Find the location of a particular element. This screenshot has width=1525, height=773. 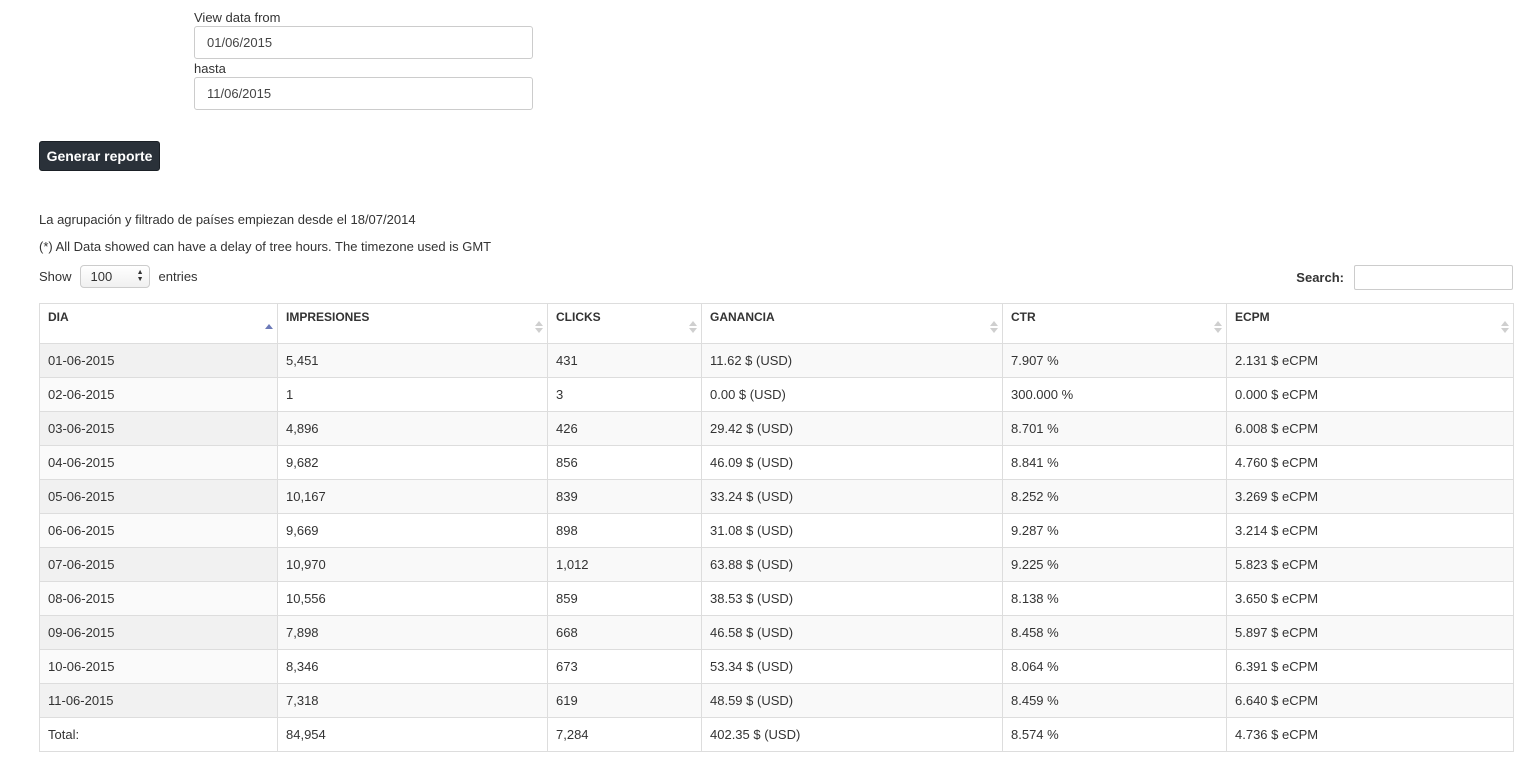

cell-dia: 03-06-2015 is located at coordinates (158, 428).